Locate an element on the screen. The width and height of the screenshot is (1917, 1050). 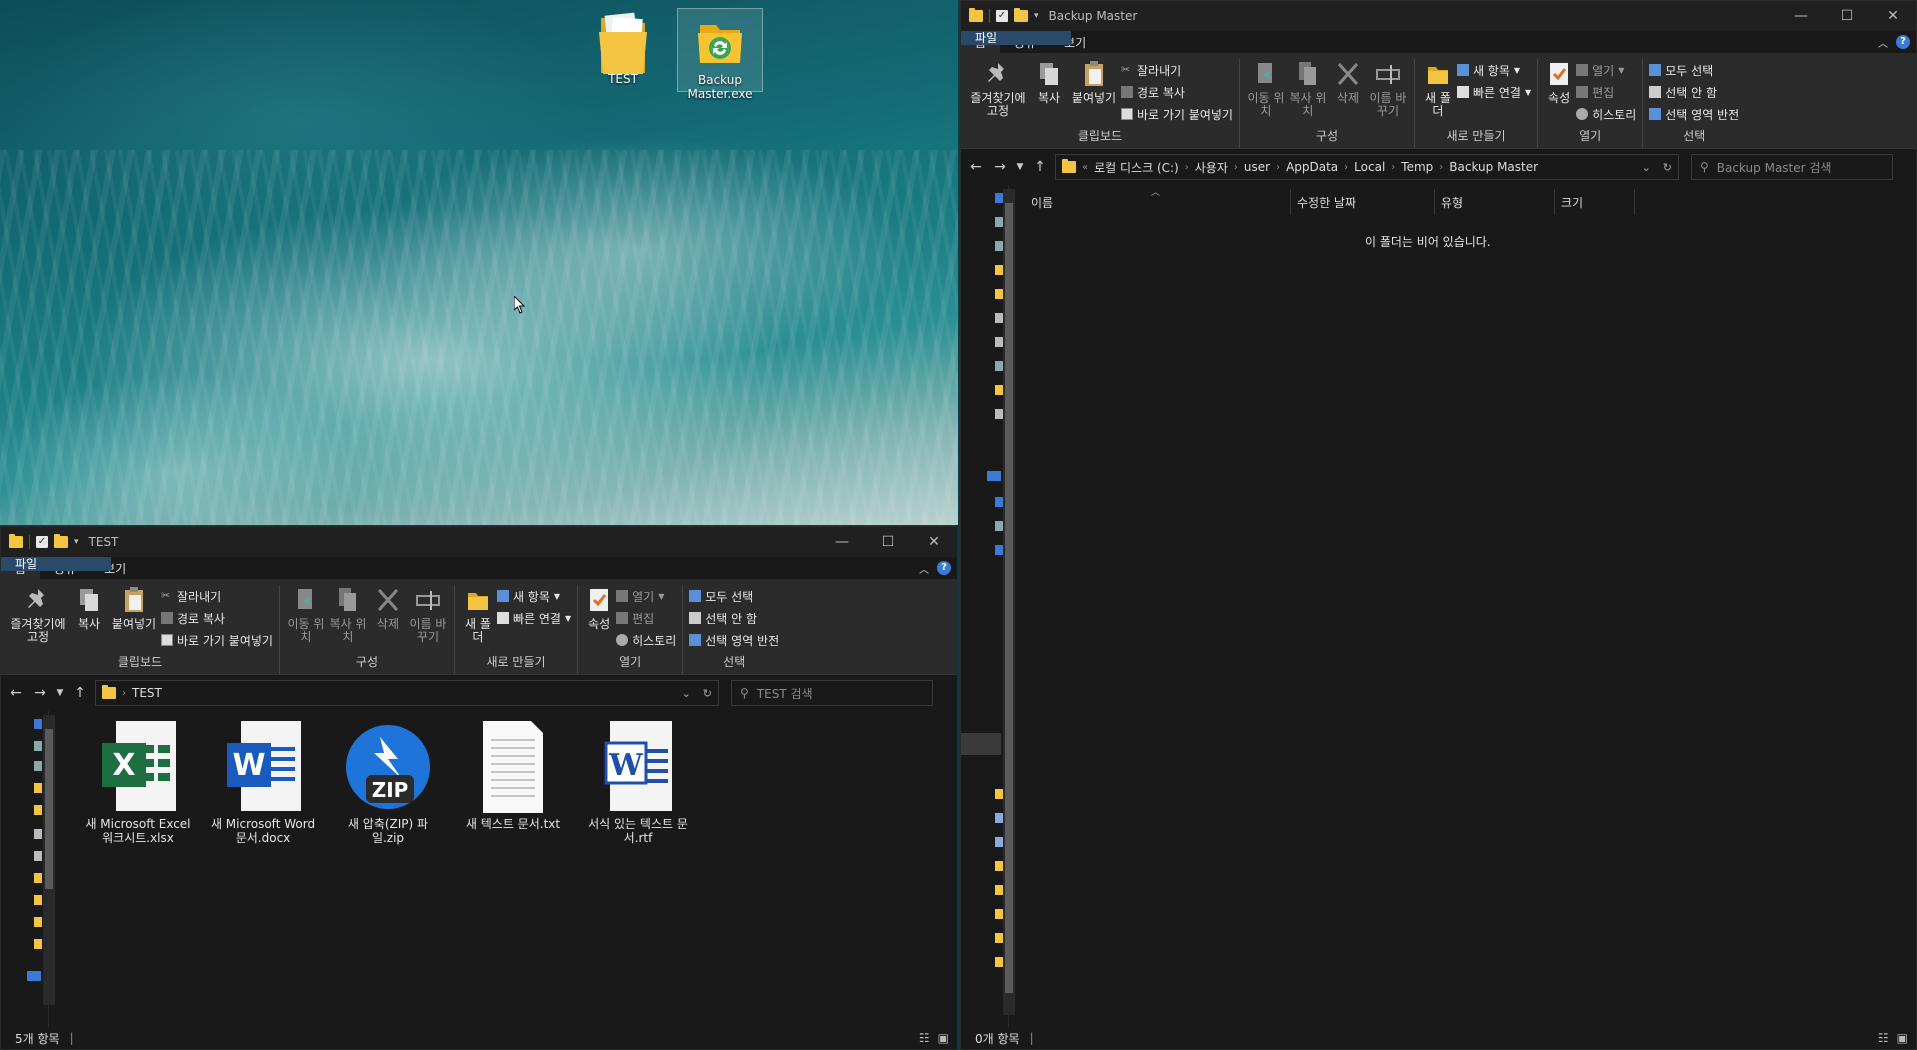
breadcrumb-item: Backup Master is located at coordinates (1493, 167).